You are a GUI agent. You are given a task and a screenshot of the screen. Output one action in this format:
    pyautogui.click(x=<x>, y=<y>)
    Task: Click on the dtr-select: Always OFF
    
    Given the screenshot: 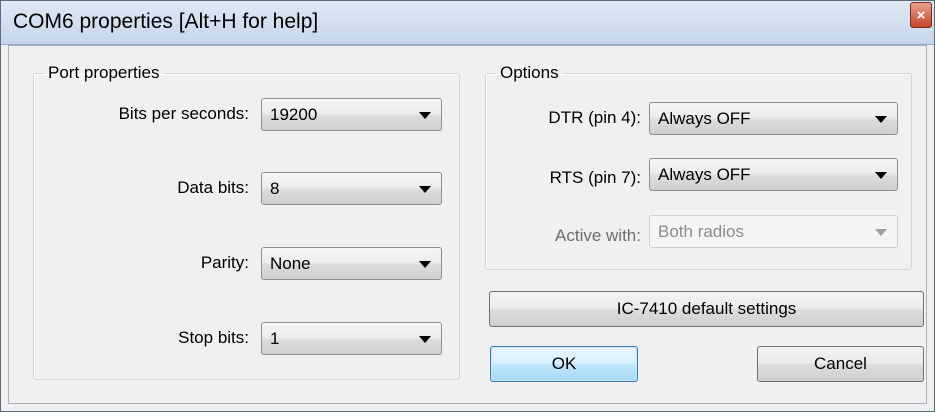 What is the action you would take?
    pyautogui.click(x=773, y=118)
    